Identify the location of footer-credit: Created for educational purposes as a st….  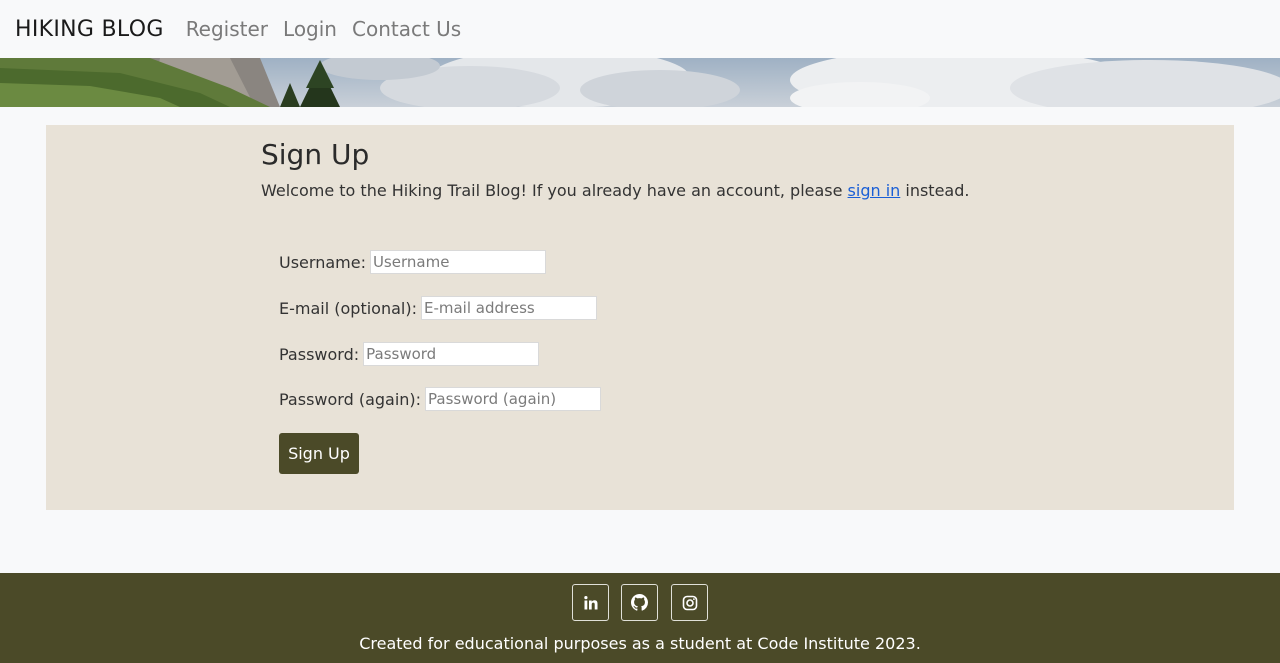
(640, 643).